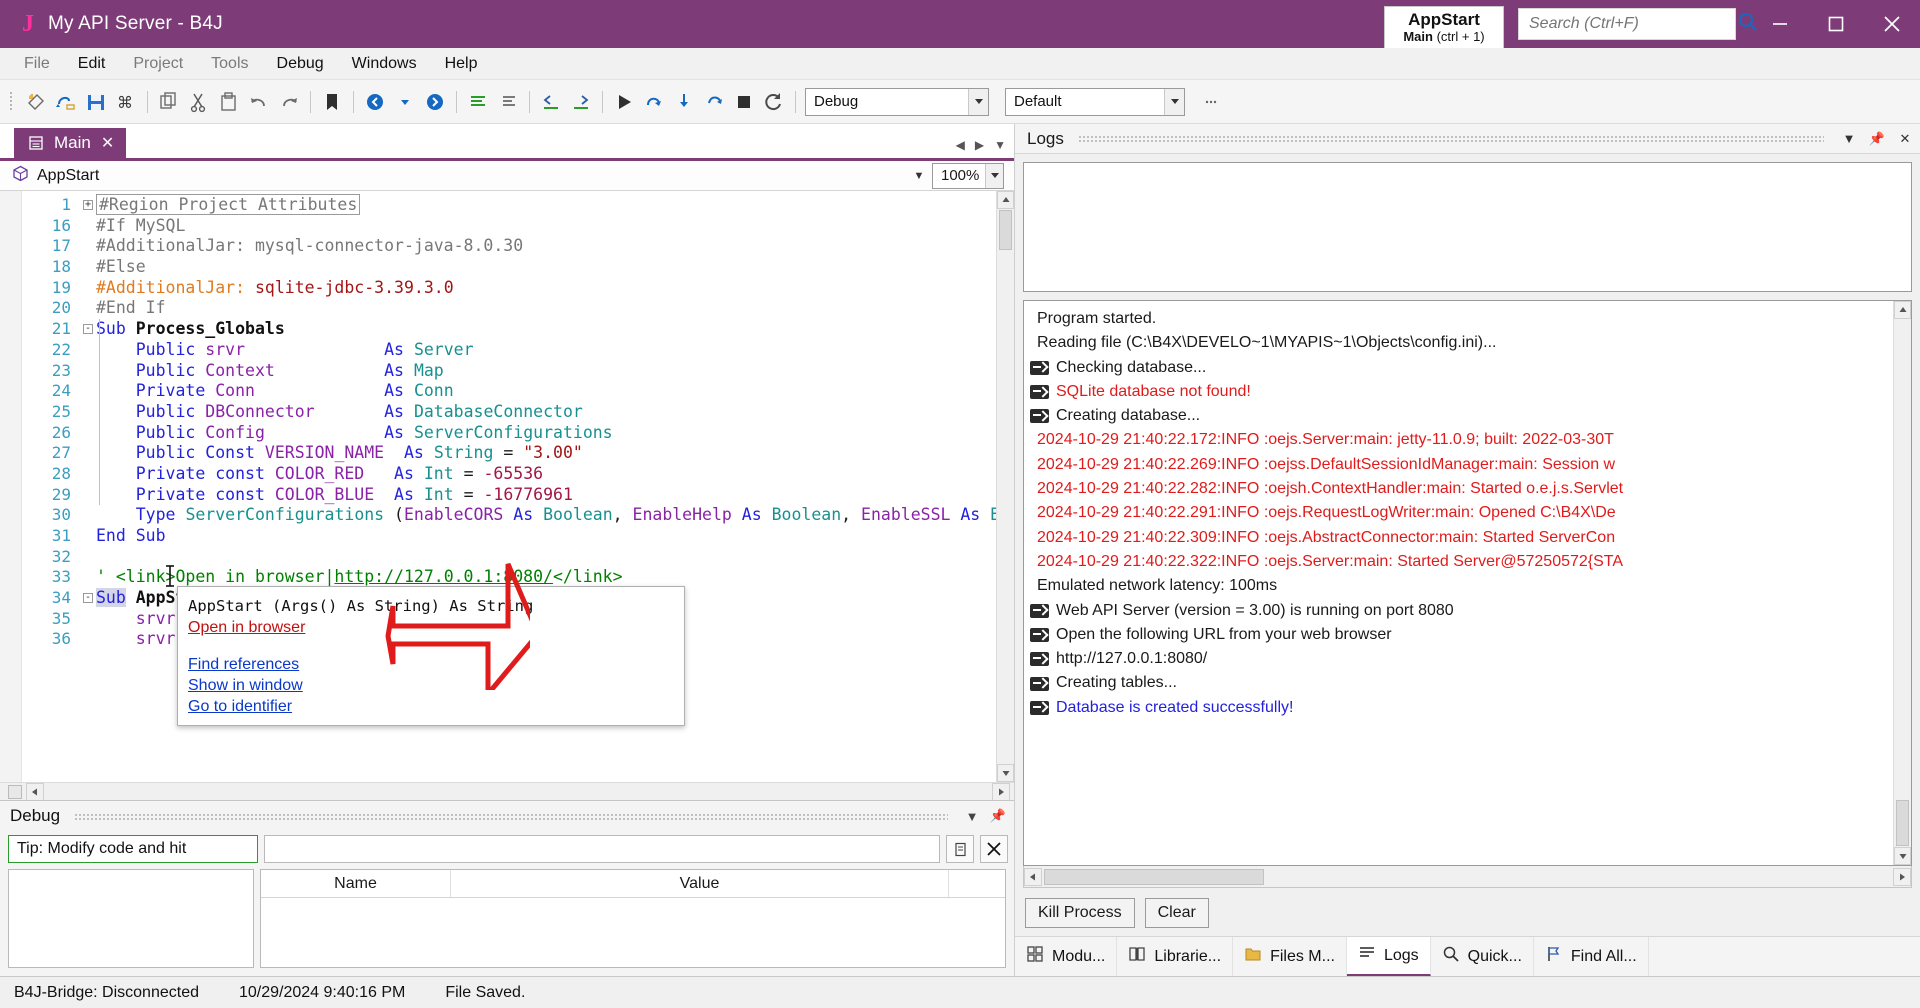  Describe the element at coordinates (509, 288) in the screenshot. I see `code-line: 19 #AdditionalJar: sqlite-jdbc-3.39.3.0` at that location.